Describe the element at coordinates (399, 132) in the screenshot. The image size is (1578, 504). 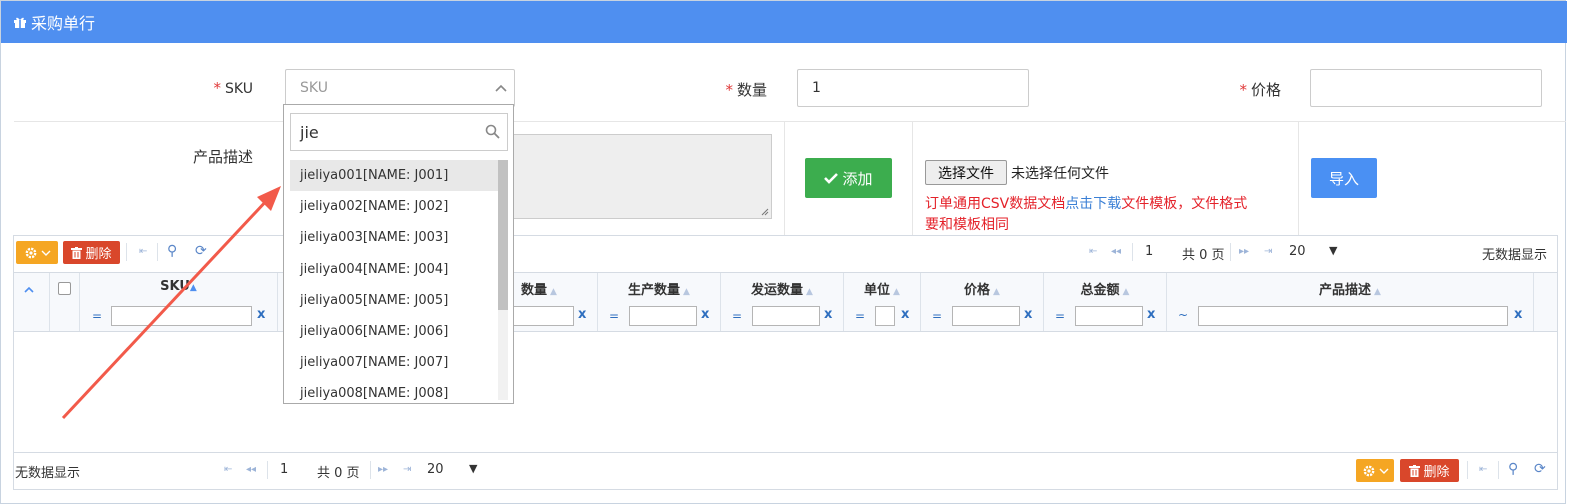
I see `sku-search-input: jie` at that location.